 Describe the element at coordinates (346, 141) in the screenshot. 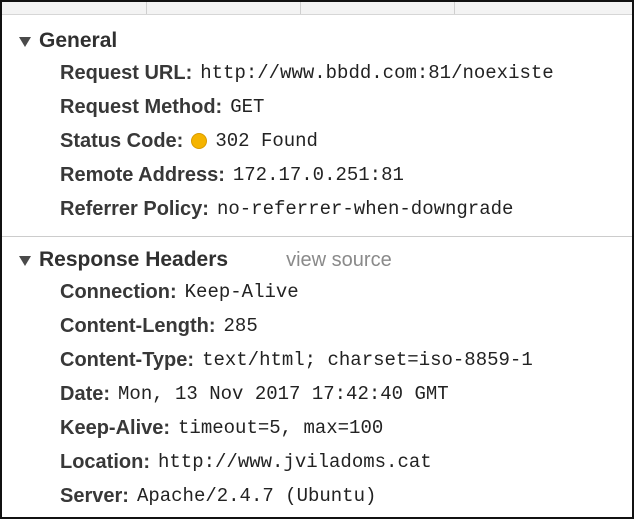

I see `header-row-status-code: Status Code: 302 Found` at that location.